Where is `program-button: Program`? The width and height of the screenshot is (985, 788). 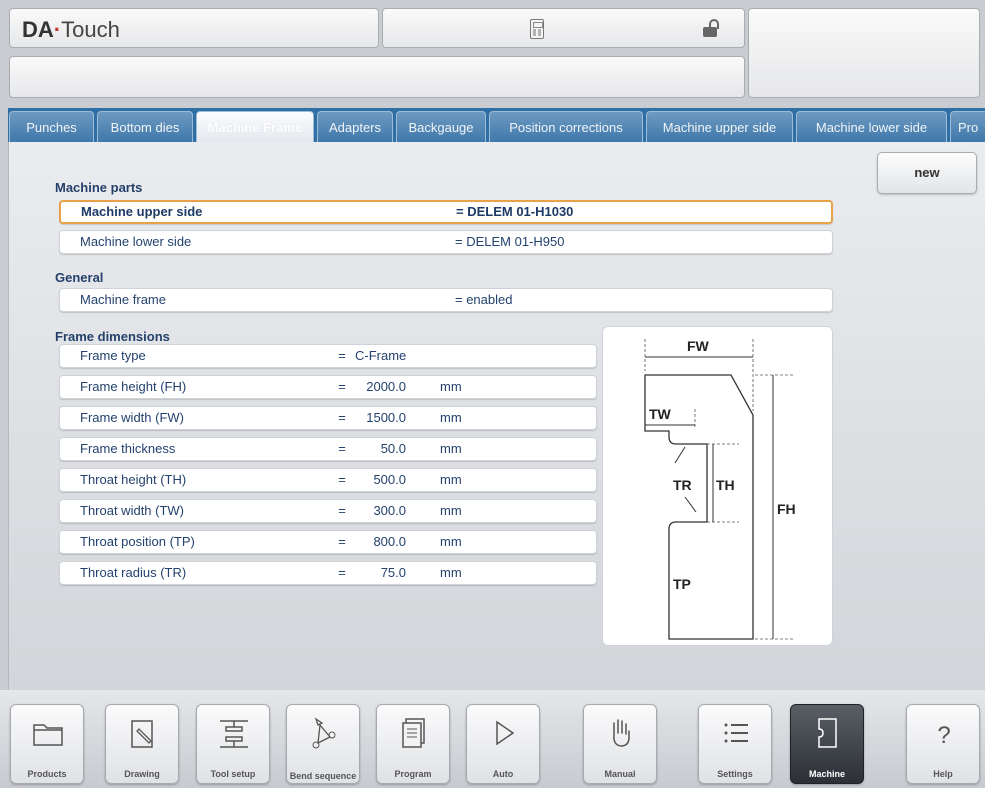
program-button: Program is located at coordinates (413, 744).